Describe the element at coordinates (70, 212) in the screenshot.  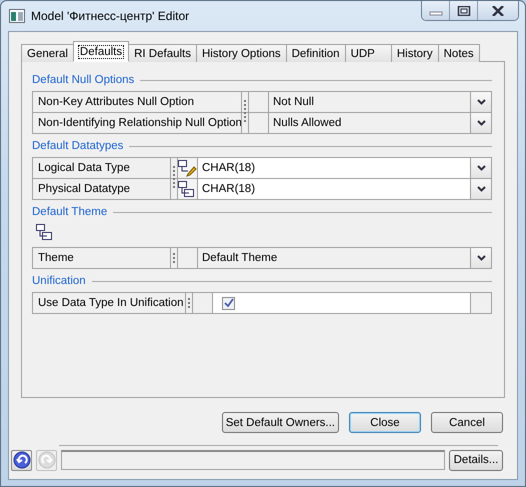
I see `section-title: Default Theme` at that location.